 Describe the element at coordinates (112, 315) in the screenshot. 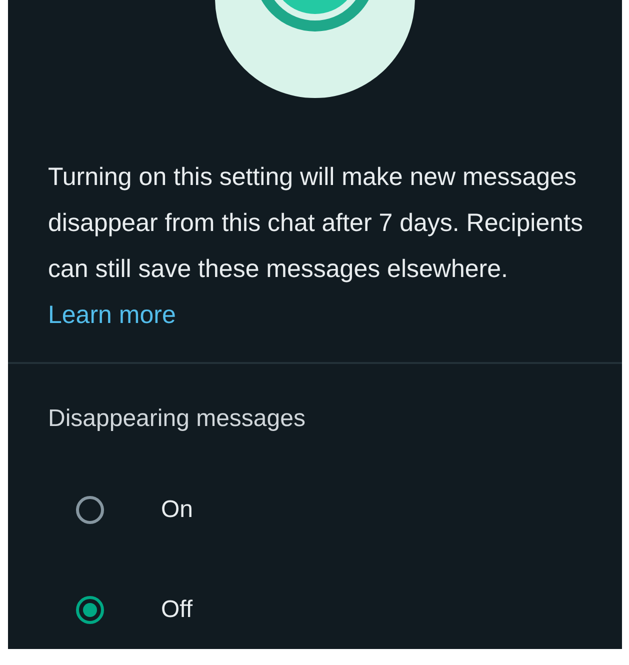

I see `learn-more-link: Learn more` at that location.